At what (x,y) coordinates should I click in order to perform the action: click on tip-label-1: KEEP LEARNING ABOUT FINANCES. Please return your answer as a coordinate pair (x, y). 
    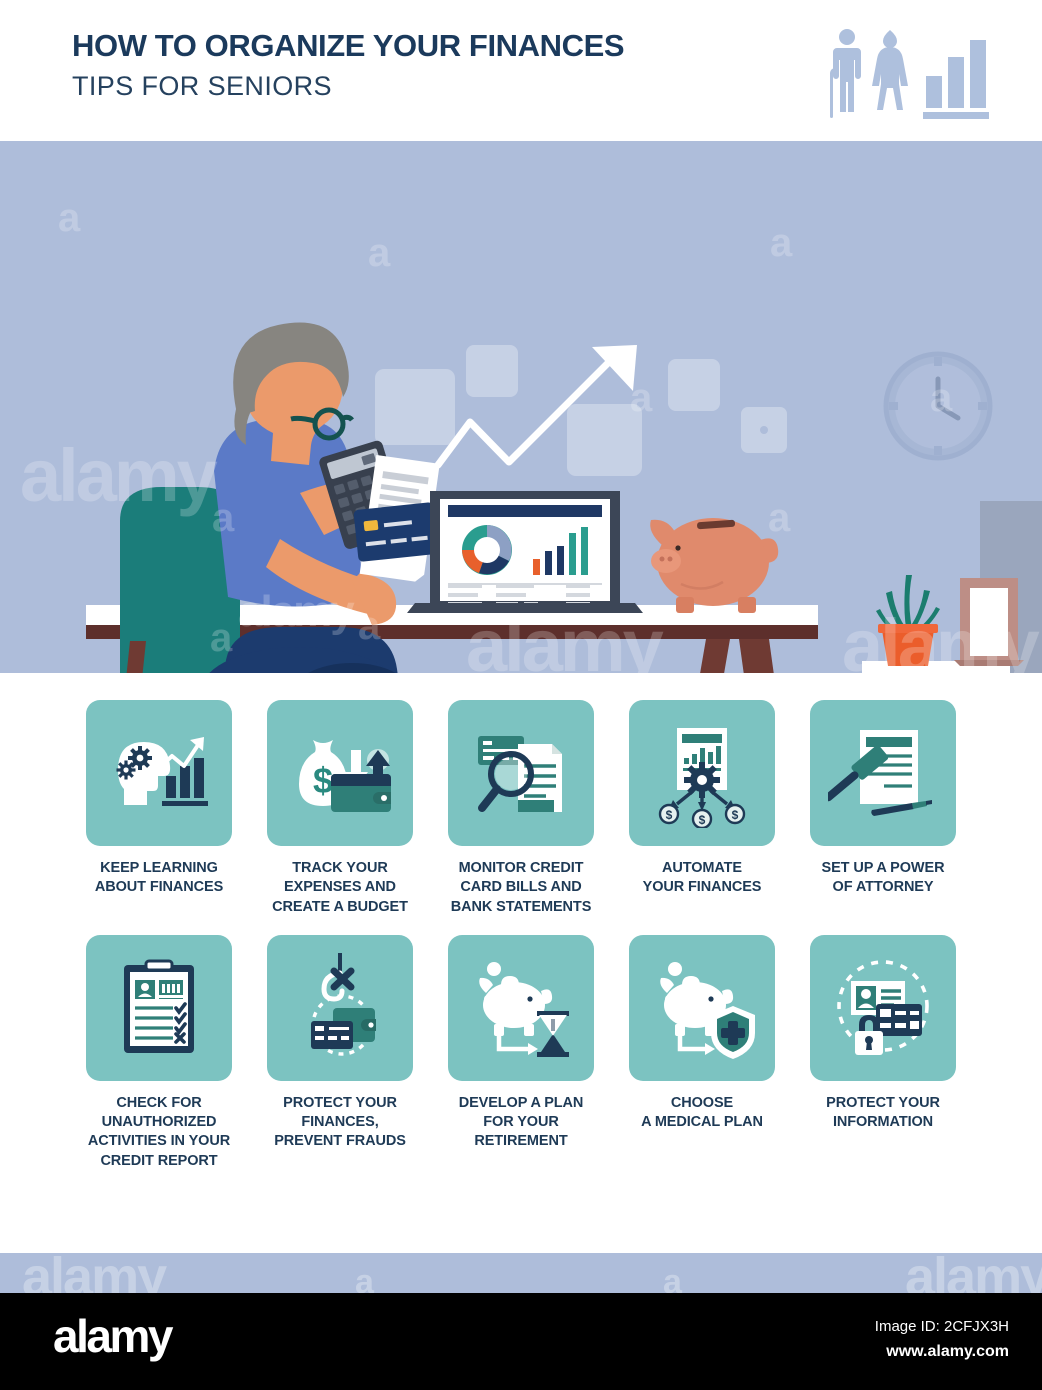
    Looking at the image, I should click on (159, 878).